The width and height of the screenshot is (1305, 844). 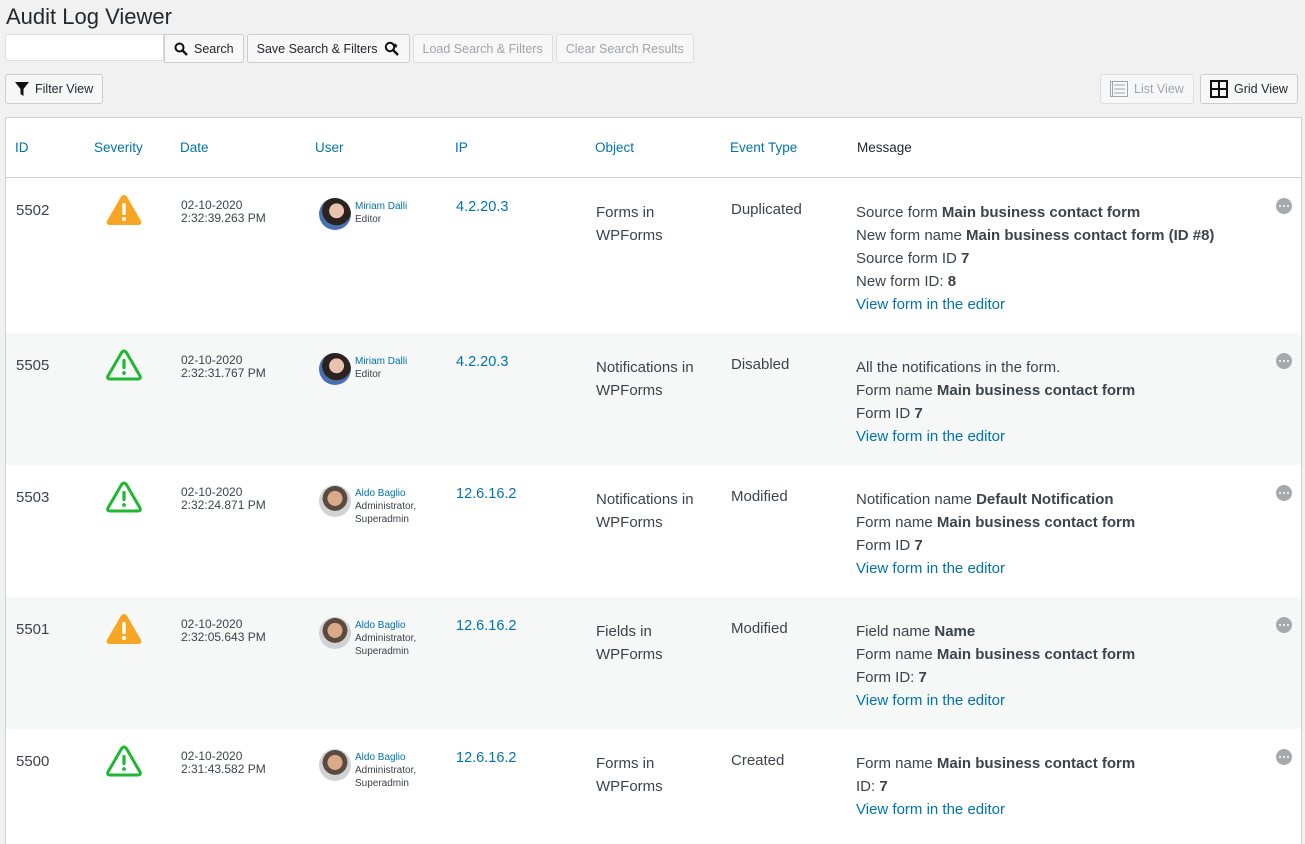 What do you see at coordinates (118, 147) in the screenshot?
I see `col-severity: Severity` at bounding box center [118, 147].